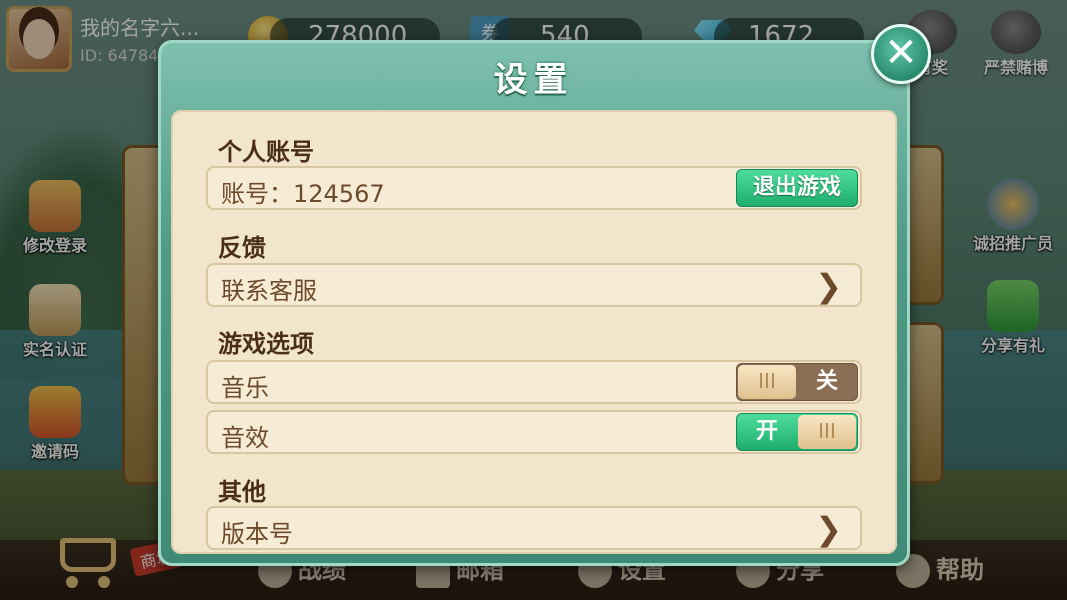 This screenshot has height=600, width=1067. Describe the element at coordinates (826, 381) in the screenshot. I see `music-state: 关` at that location.